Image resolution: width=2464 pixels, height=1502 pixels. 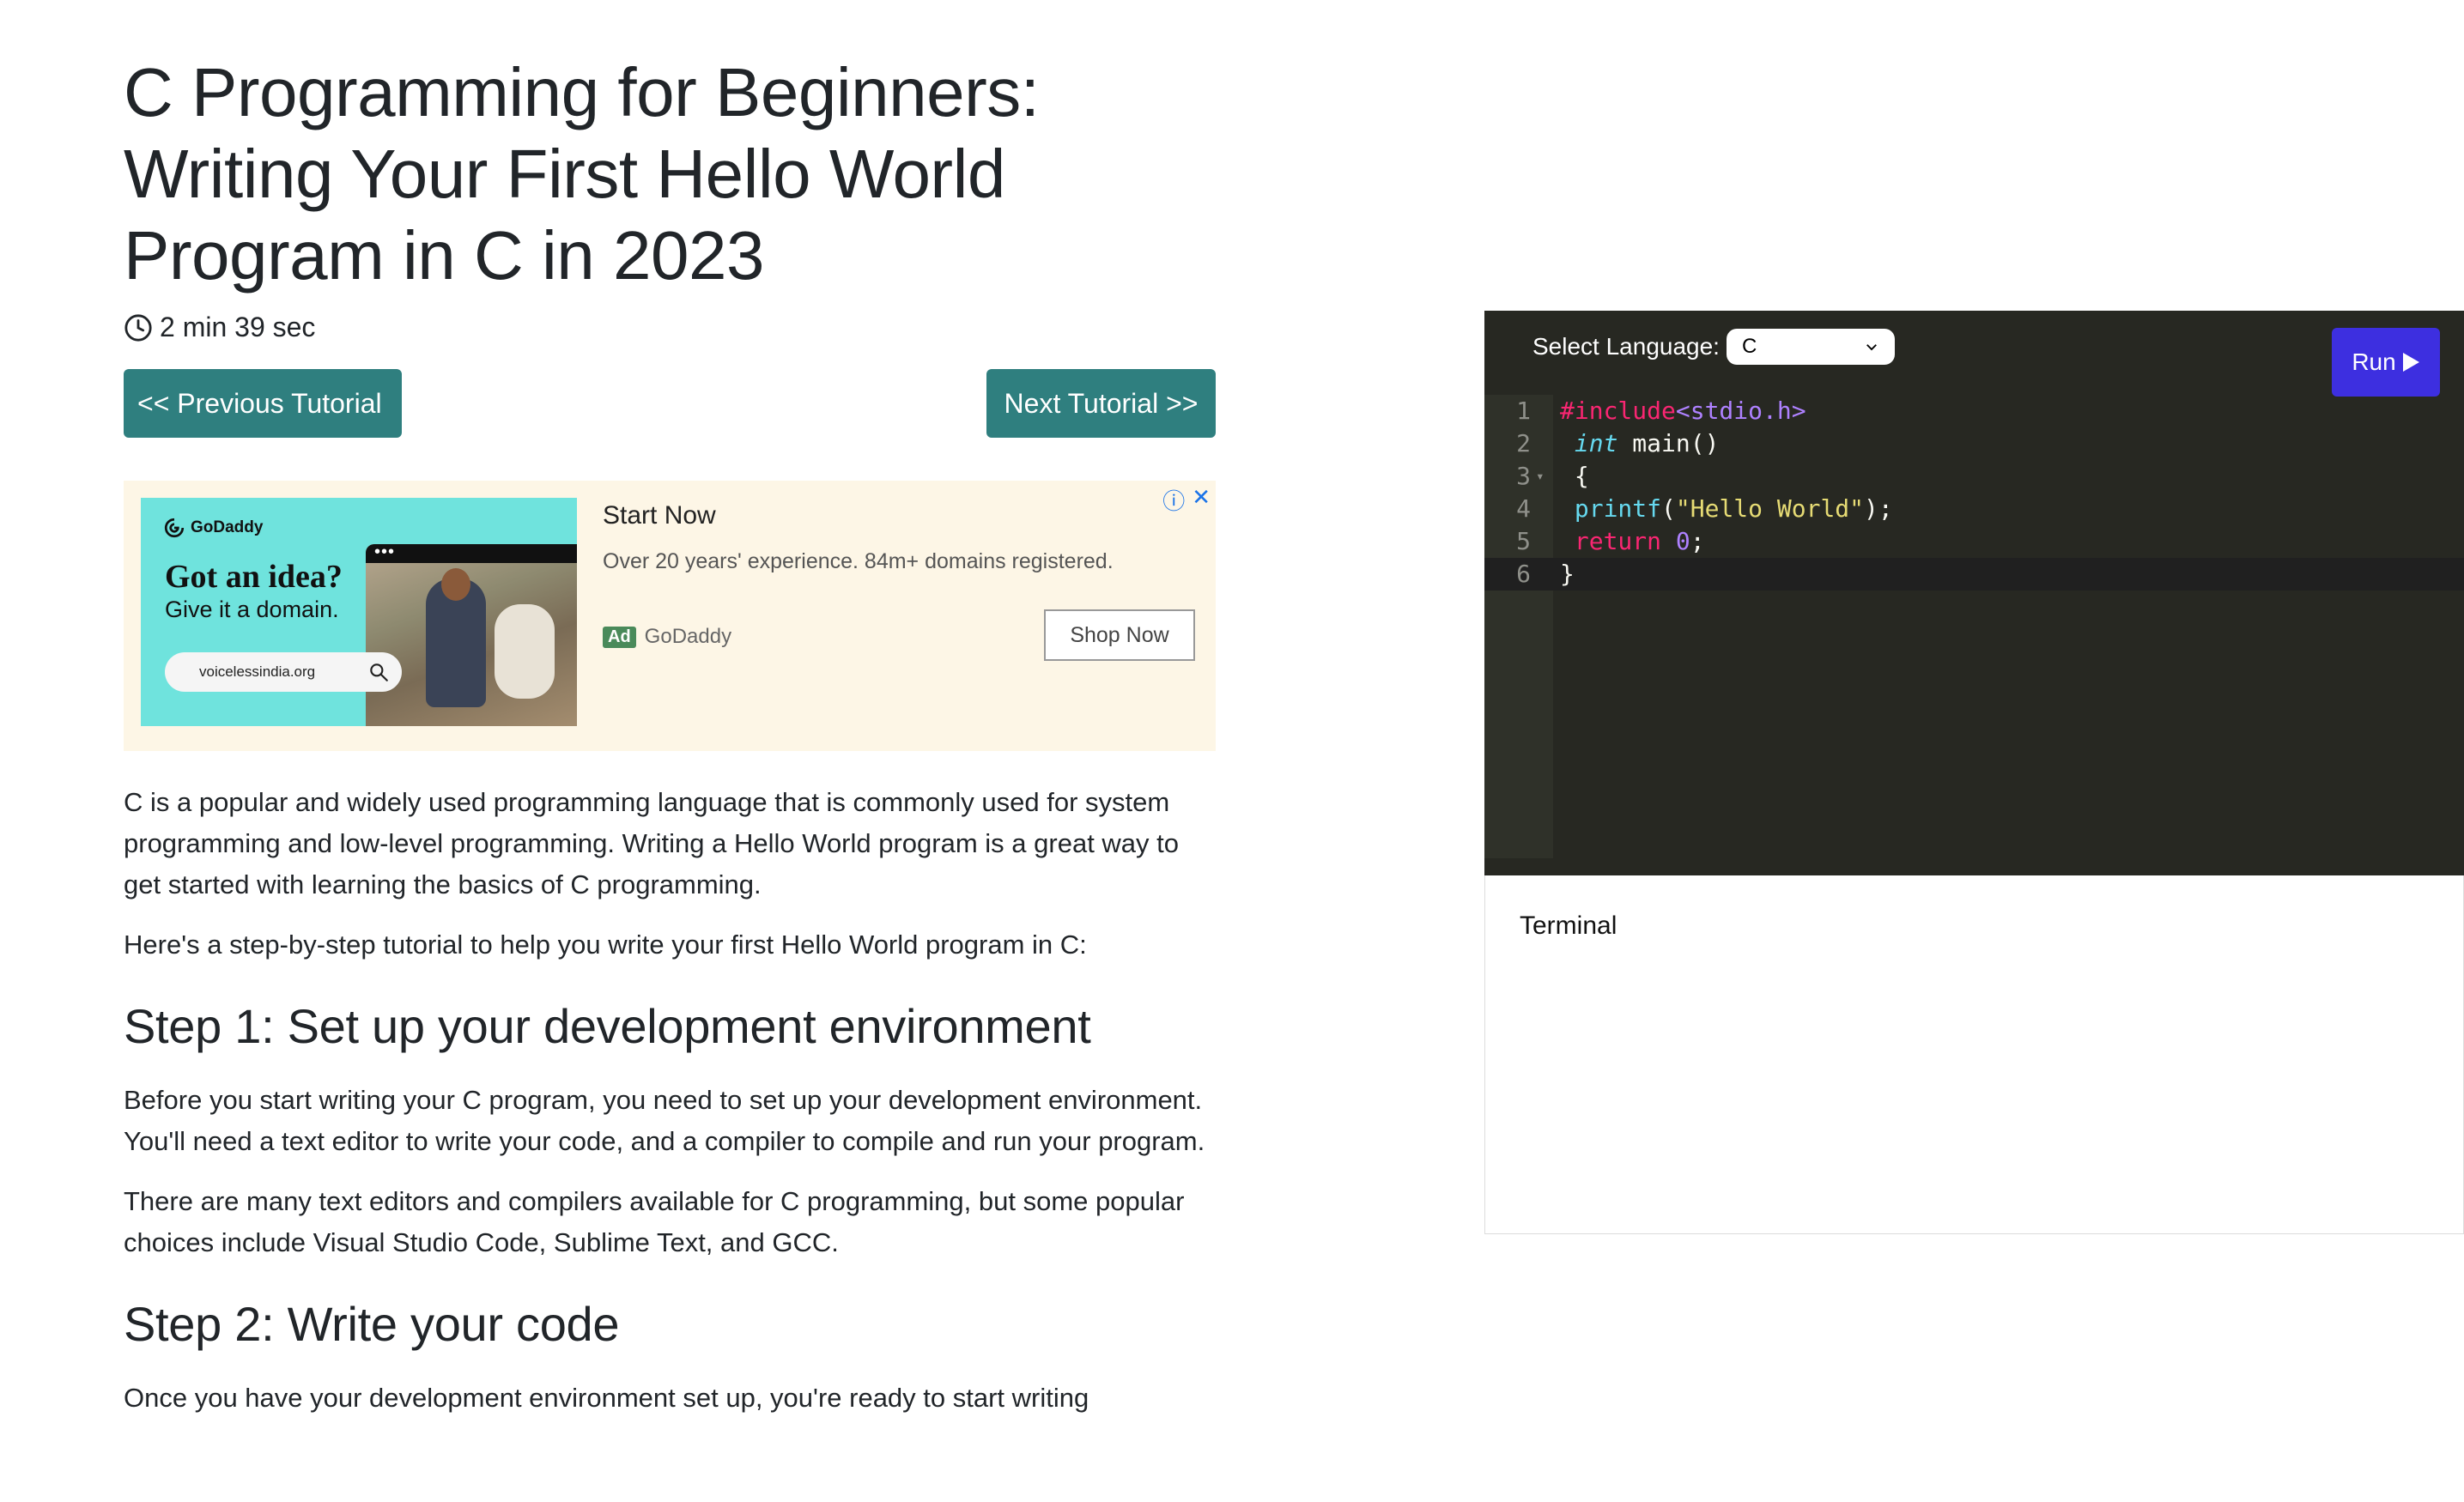 I want to click on line-number: 6, so click(x=1523, y=574).